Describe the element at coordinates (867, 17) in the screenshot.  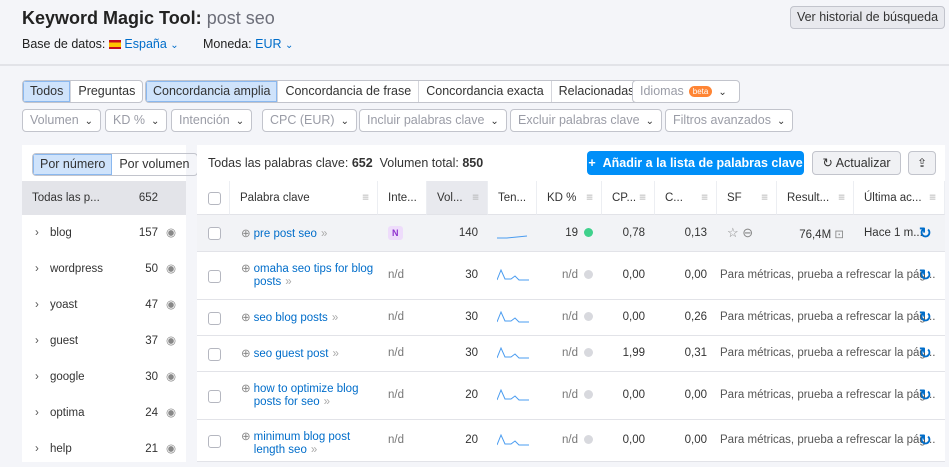
I see `search-history-button: Ver historial de búsqueda` at that location.